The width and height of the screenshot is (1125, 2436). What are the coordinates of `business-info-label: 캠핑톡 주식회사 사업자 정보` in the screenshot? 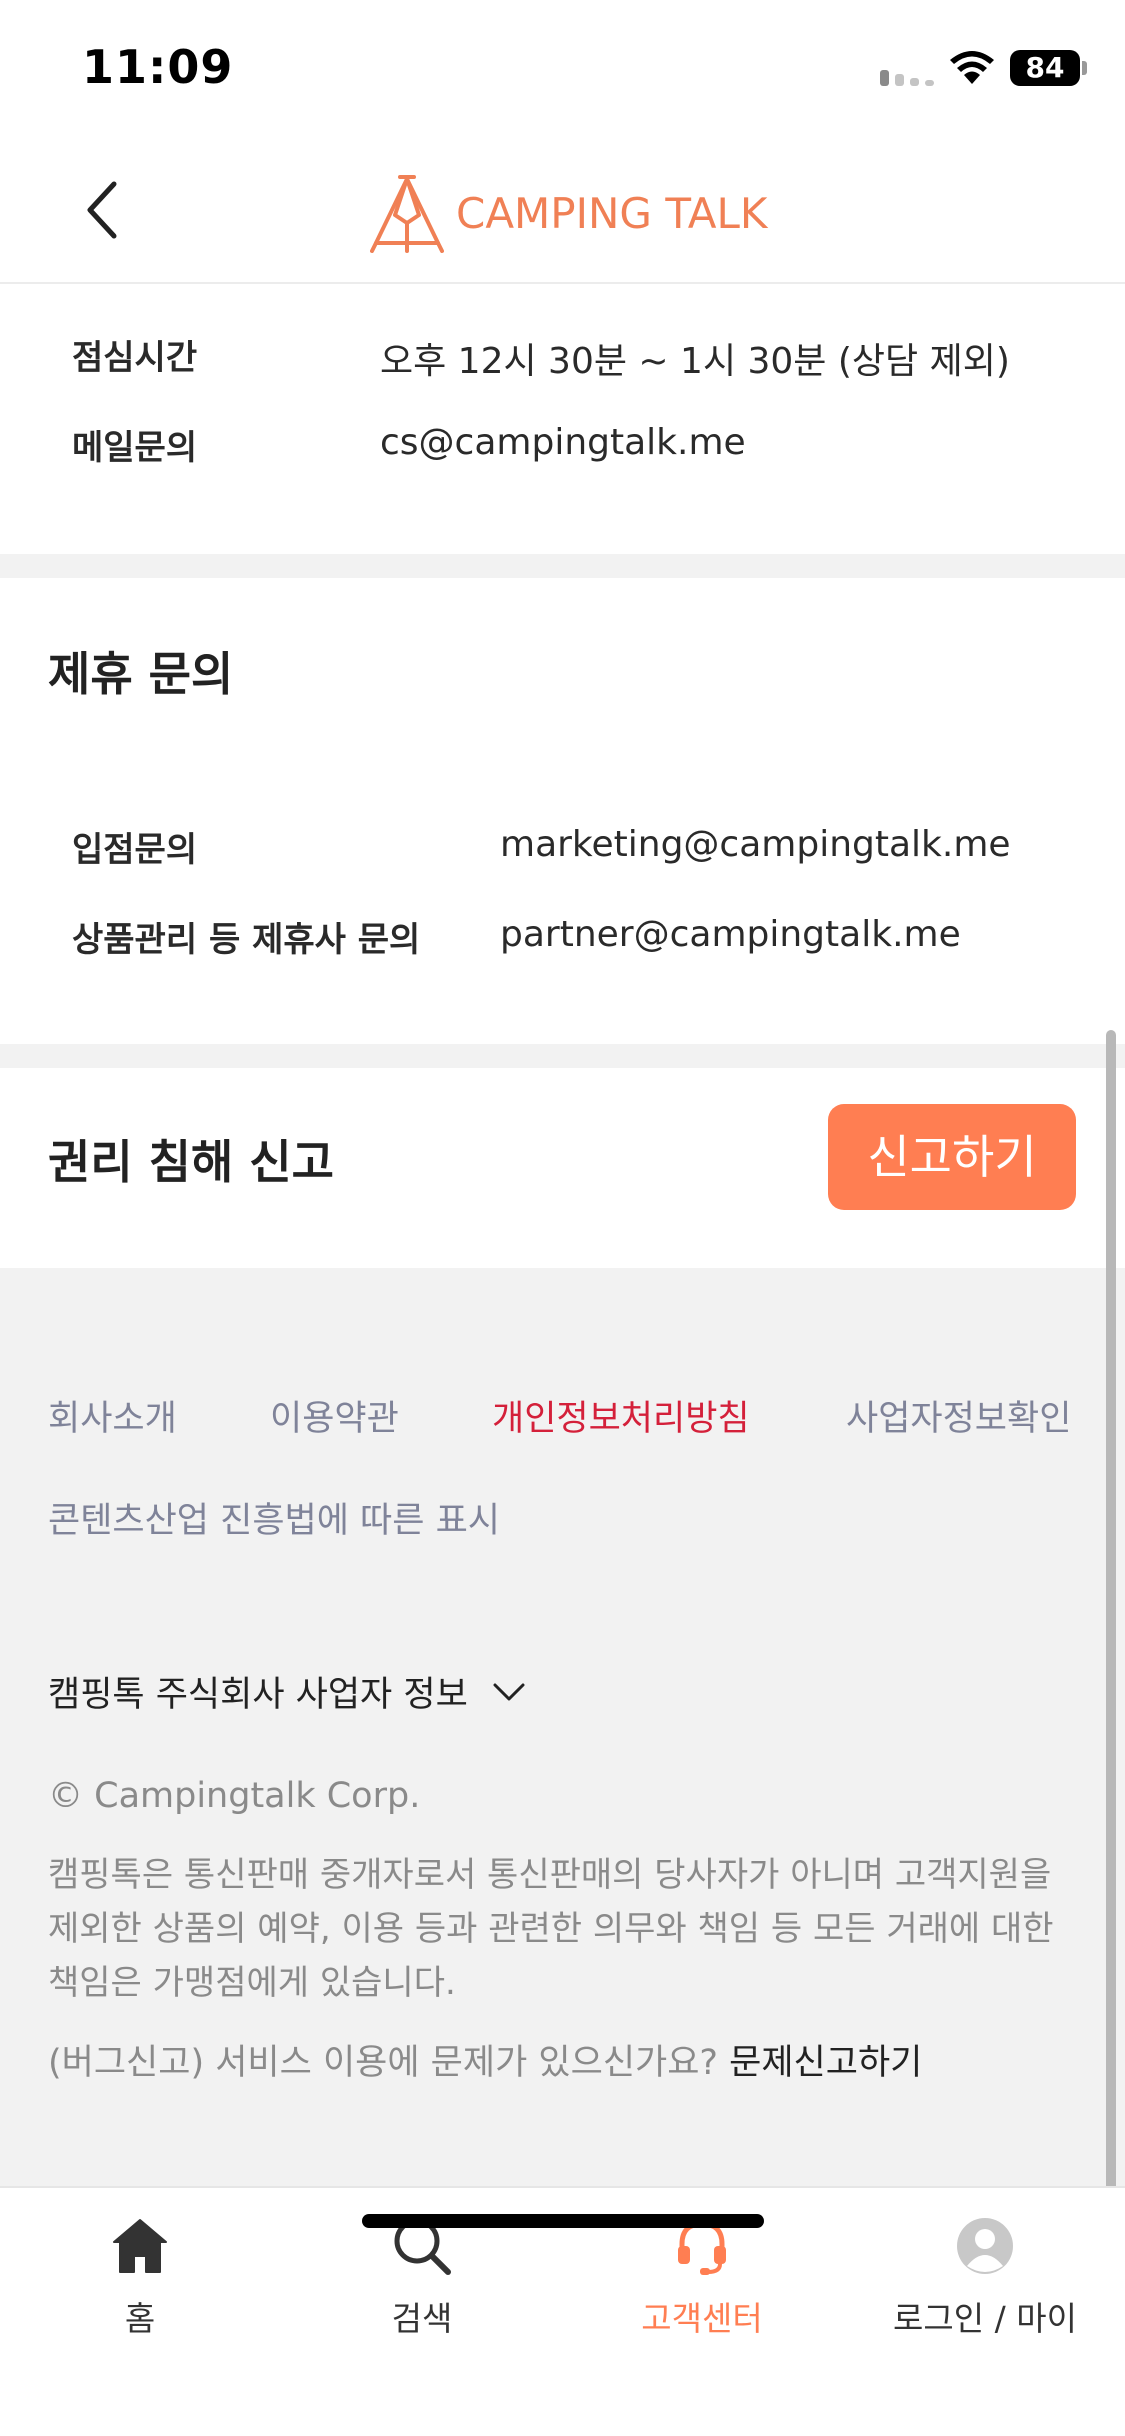 It's located at (258, 1695).